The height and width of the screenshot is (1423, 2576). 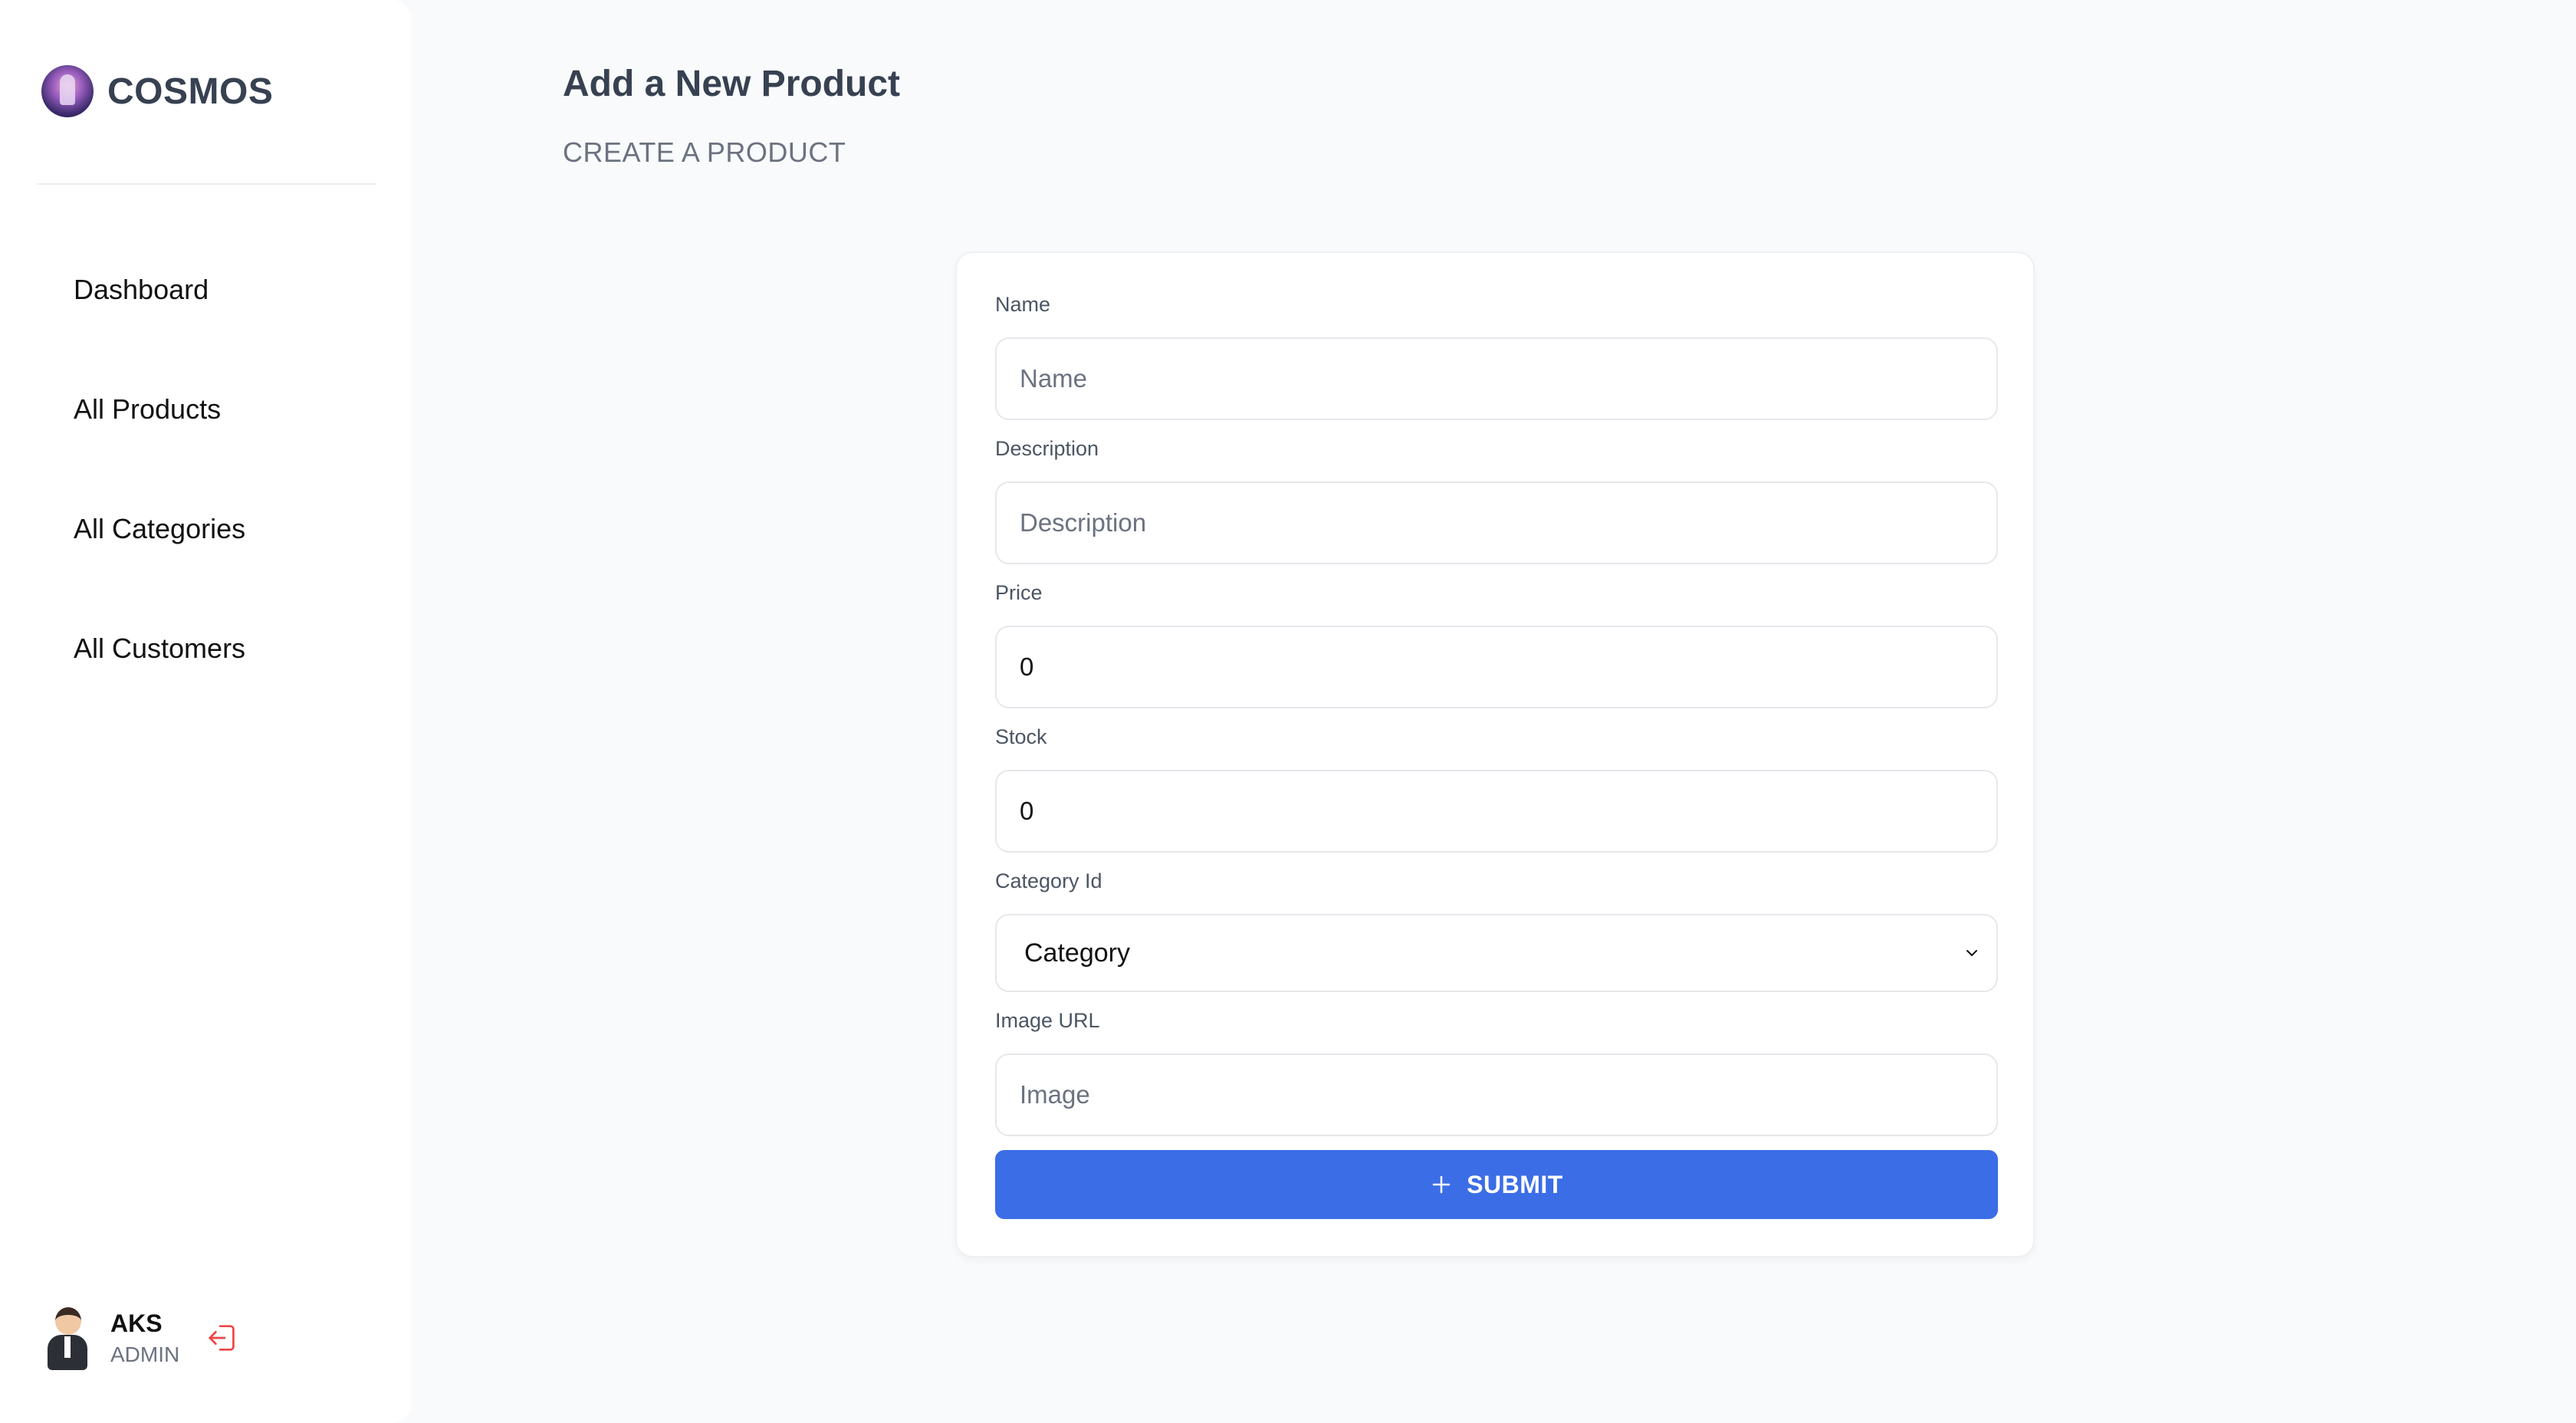 I want to click on sidebar-item-all-categories: All Categories, so click(x=159, y=529).